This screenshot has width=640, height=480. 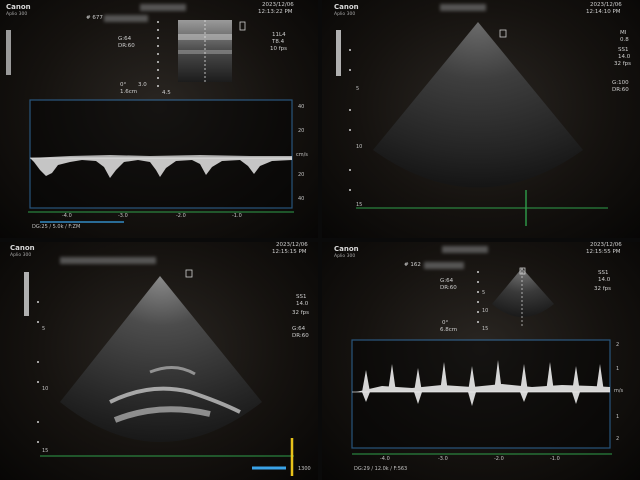 I want to click on doppler-status: DG:29 / 12.0k / F:563, so click(x=381, y=469).